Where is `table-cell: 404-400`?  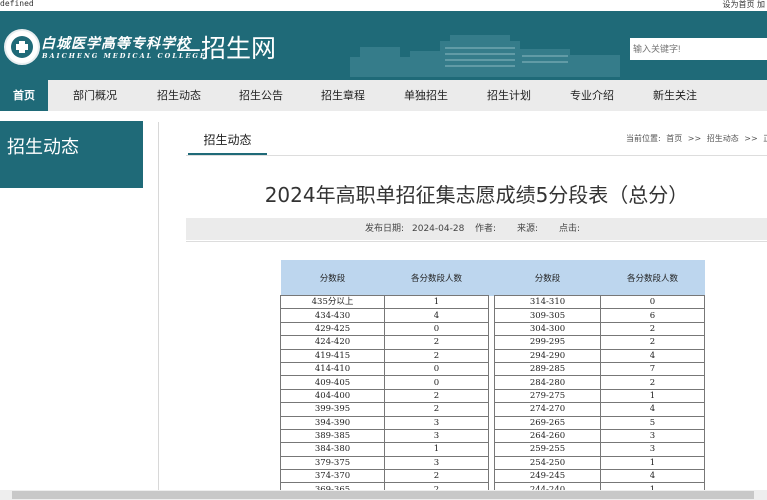 table-cell: 404-400 is located at coordinates (332, 396).